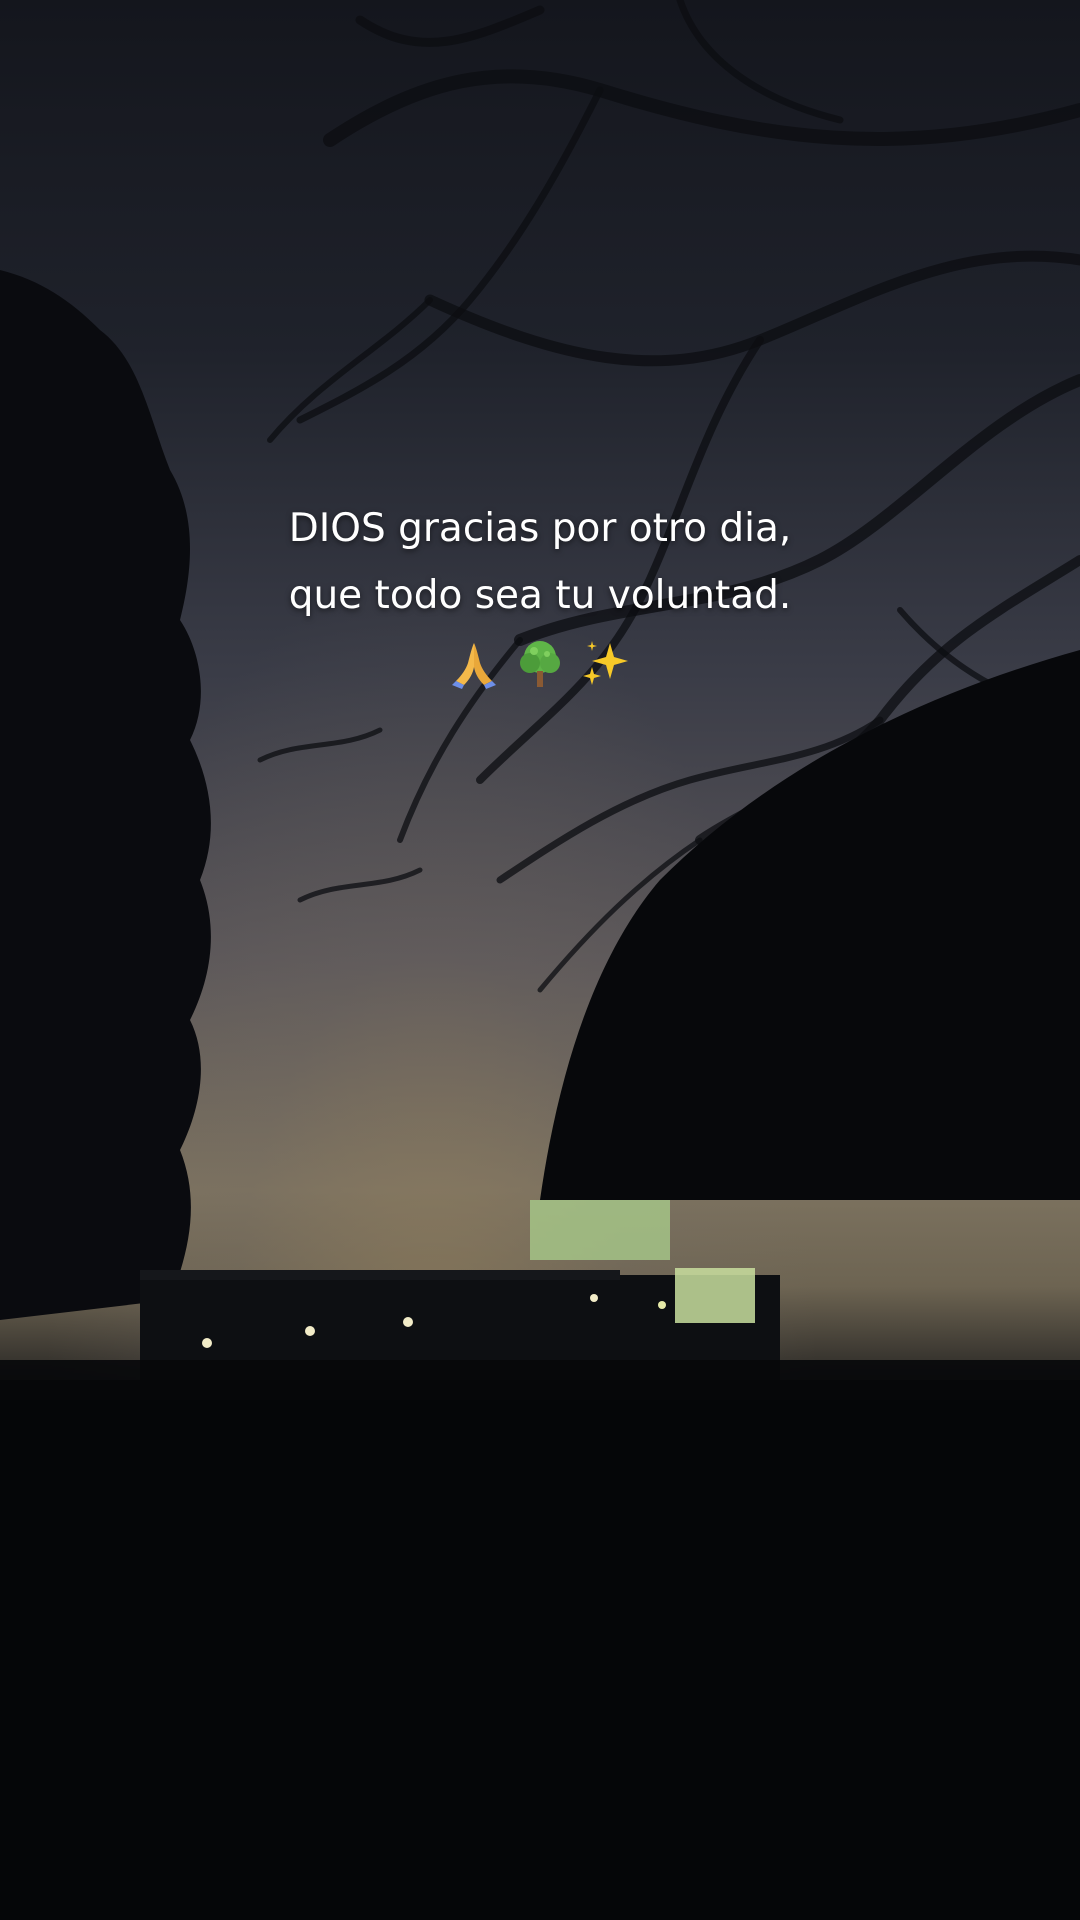 The image size is (1080, 1920). What do you see at coordinates (380, 1275) in the screenshot?
I see `building-roof` at bounding box center [380, 1275].